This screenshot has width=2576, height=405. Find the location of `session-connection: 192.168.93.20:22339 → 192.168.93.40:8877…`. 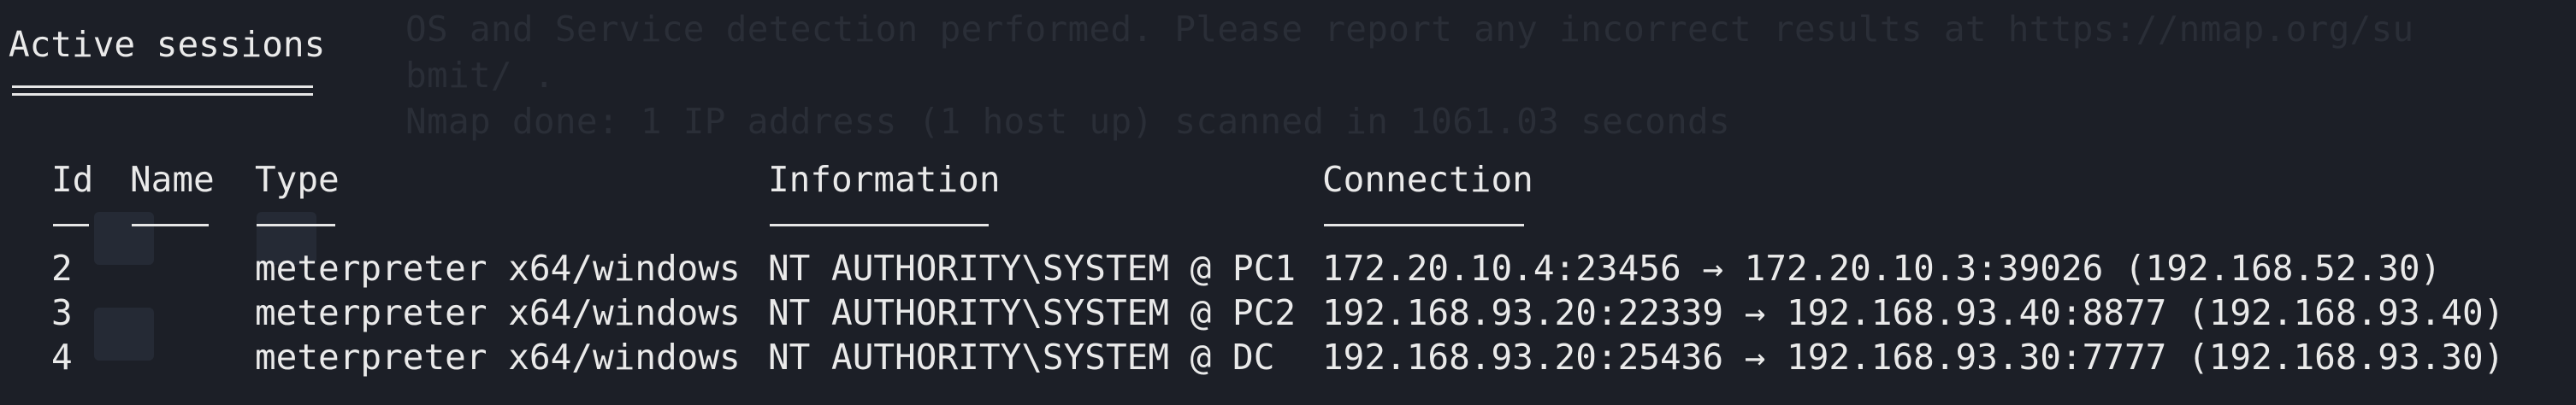

session-connection: 192.168.93.20:22339 → 192.168.93.40:8877… is located at coordinates (1913, 312).